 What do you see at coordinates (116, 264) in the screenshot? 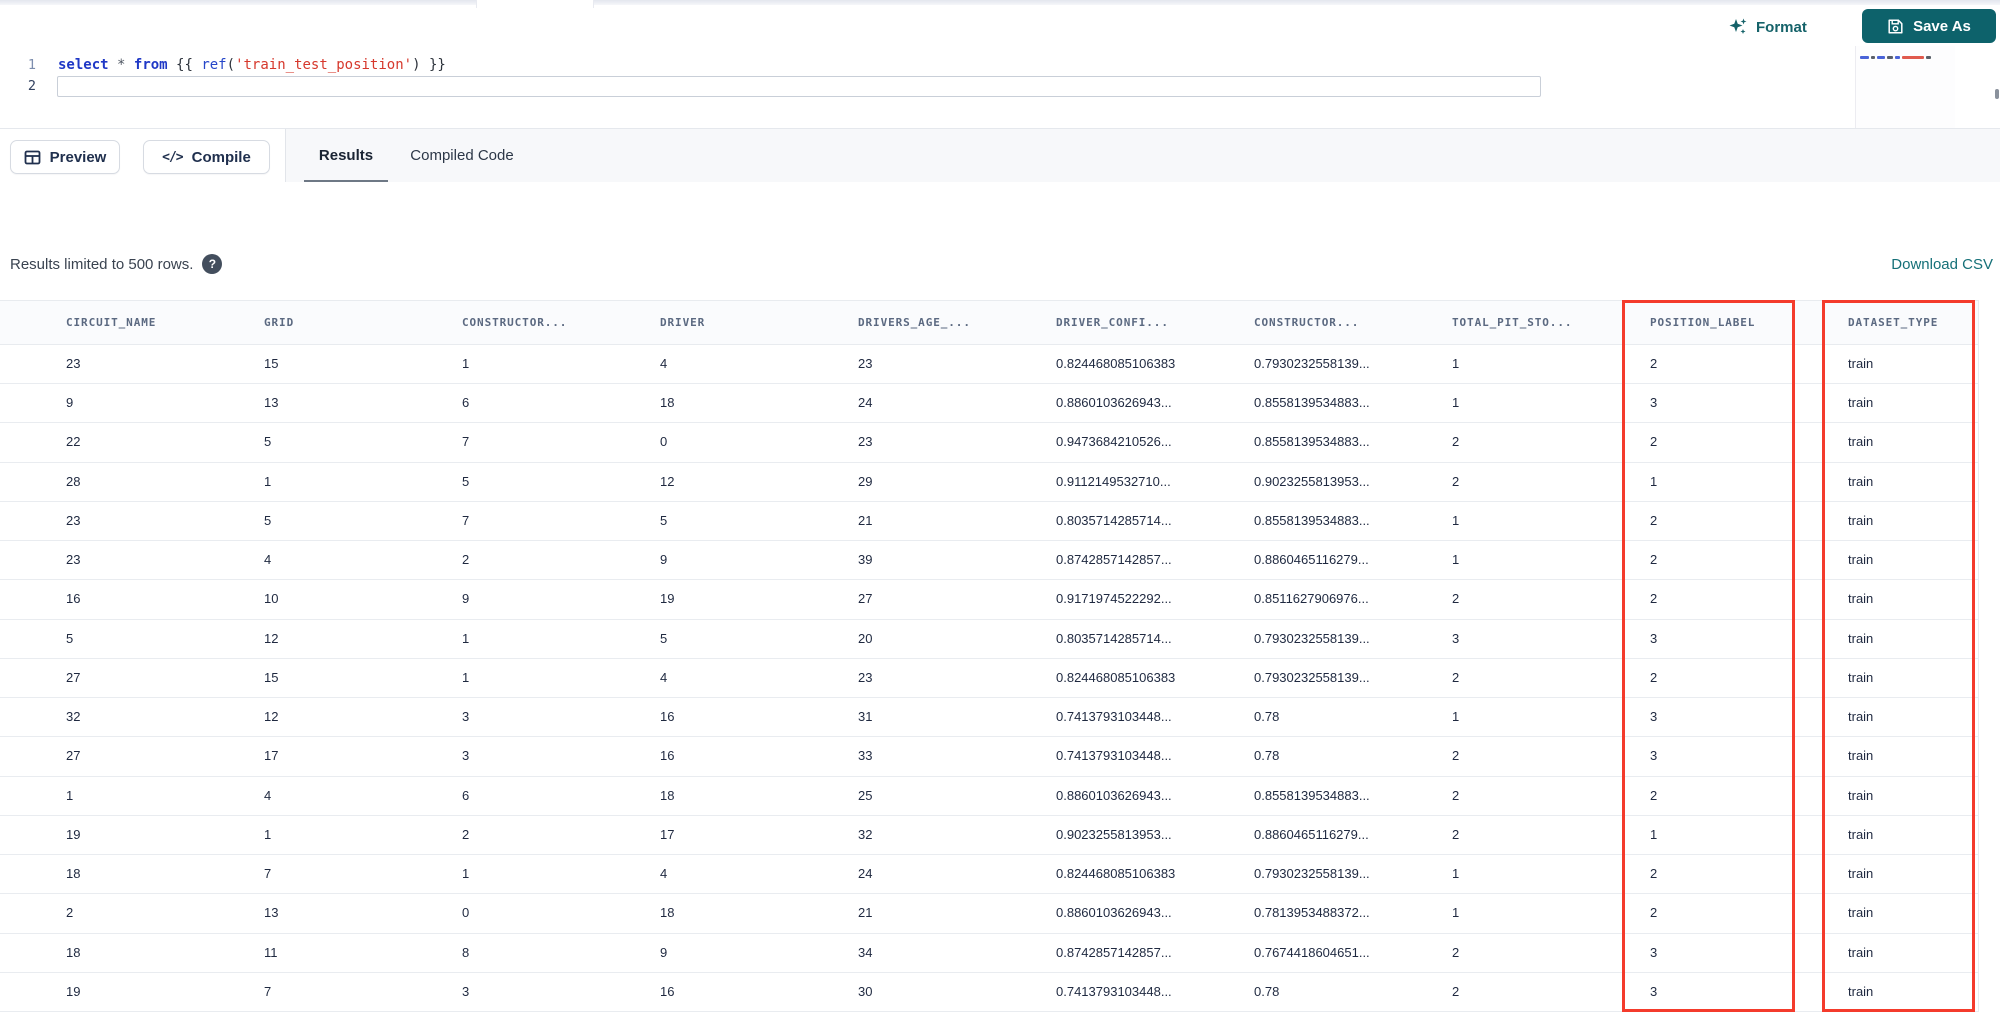
I see `results-limit-note: Results limited to 500 rows. ?` at bounding box center [116, 264].